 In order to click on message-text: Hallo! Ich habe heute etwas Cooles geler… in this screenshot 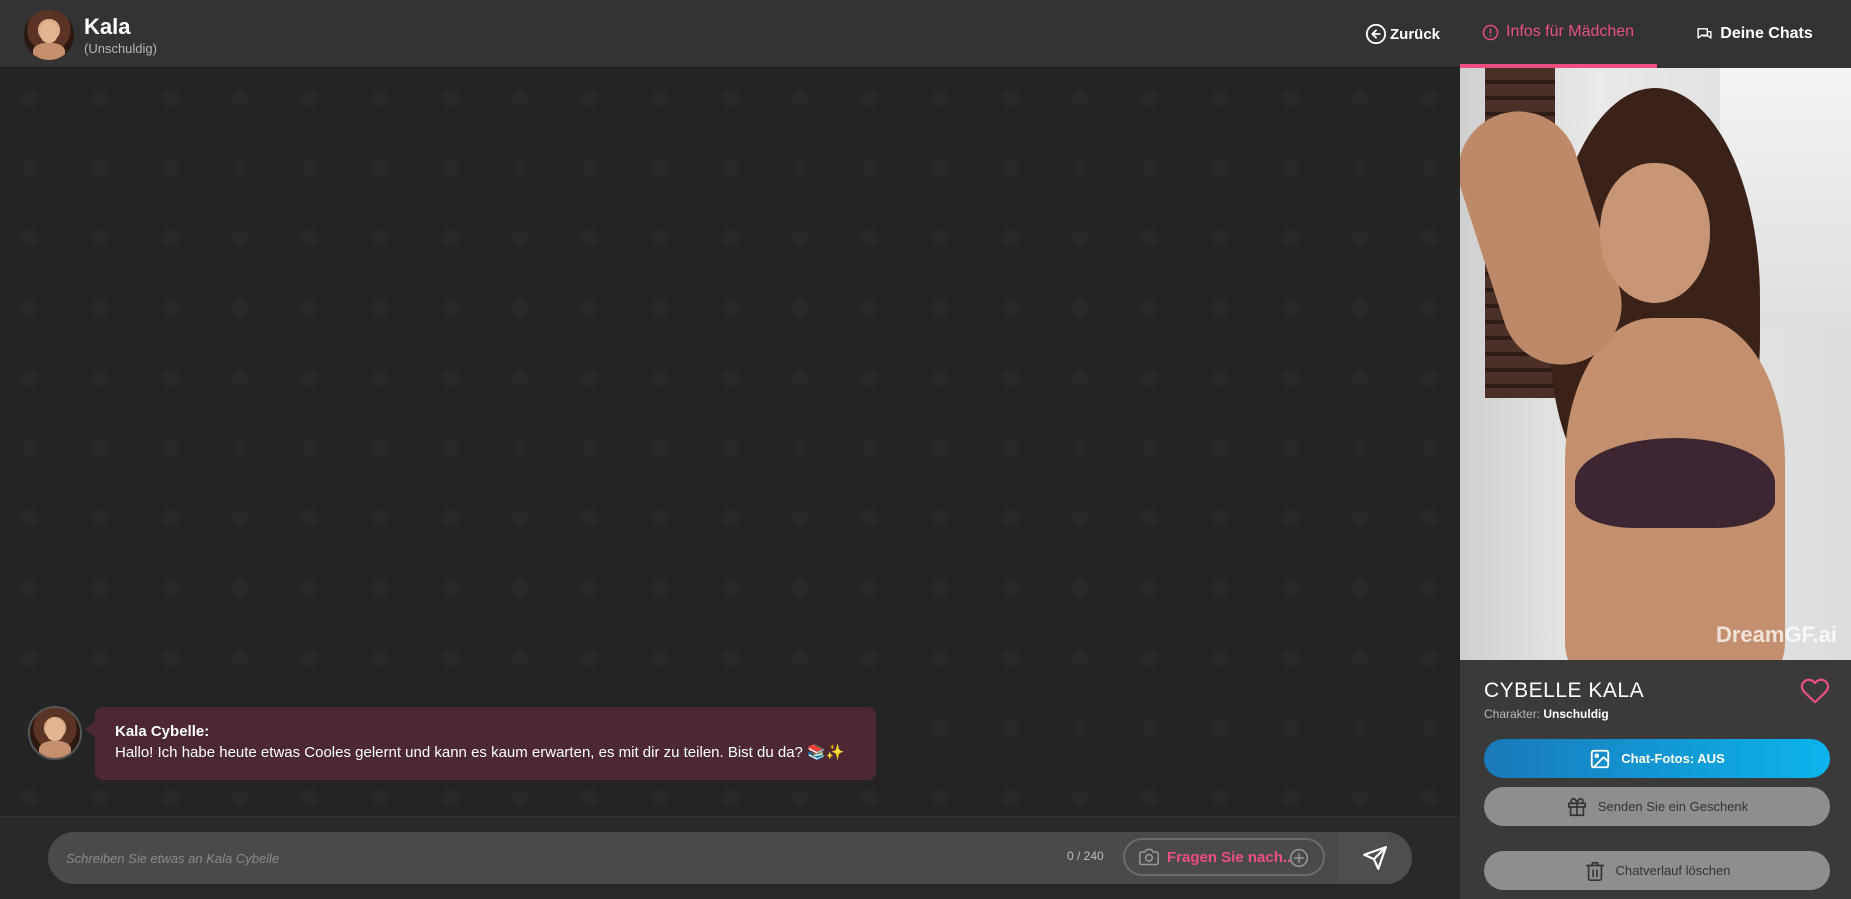, I will do `click(480, 752)`.